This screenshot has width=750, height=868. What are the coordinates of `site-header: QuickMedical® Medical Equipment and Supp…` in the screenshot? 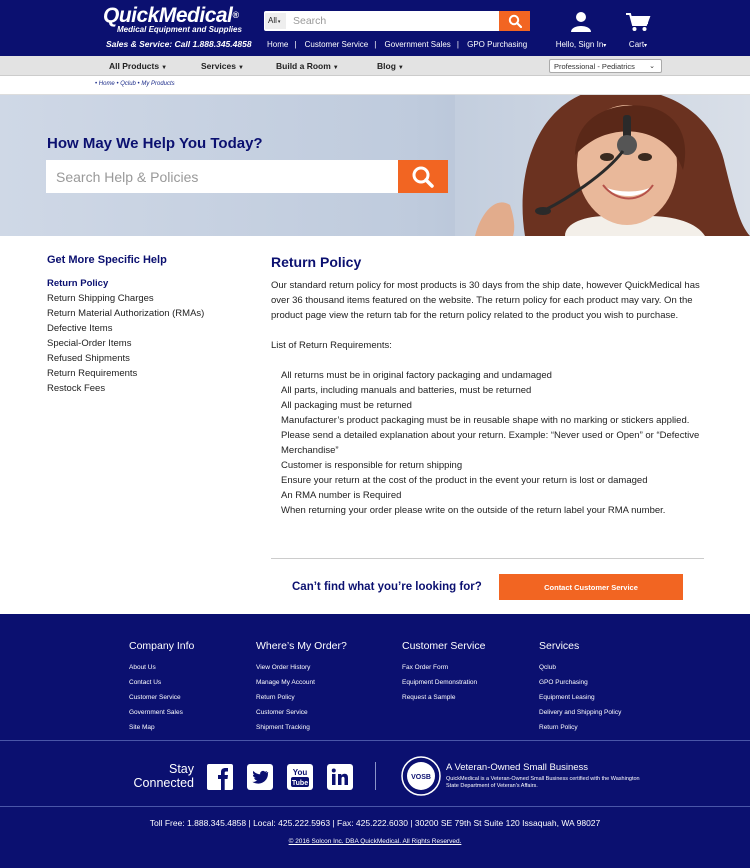 It's located at (375, 28).